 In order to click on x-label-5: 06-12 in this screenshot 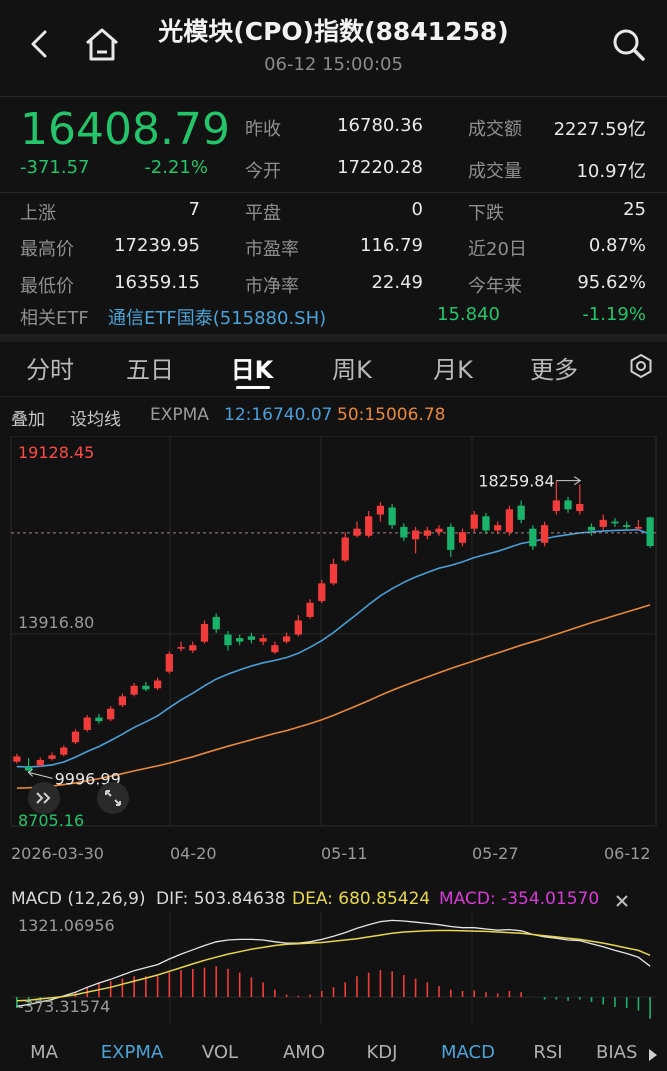, I will do `click(627, 853)`.